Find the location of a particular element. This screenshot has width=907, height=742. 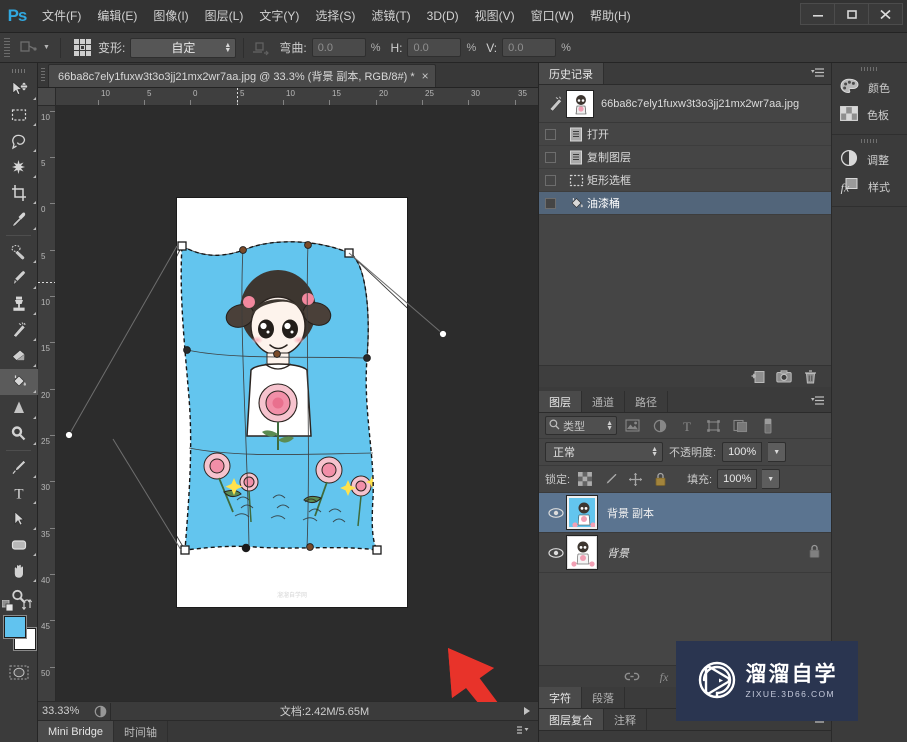

new-document-from-state-icon is located at coordinates (758, 377).